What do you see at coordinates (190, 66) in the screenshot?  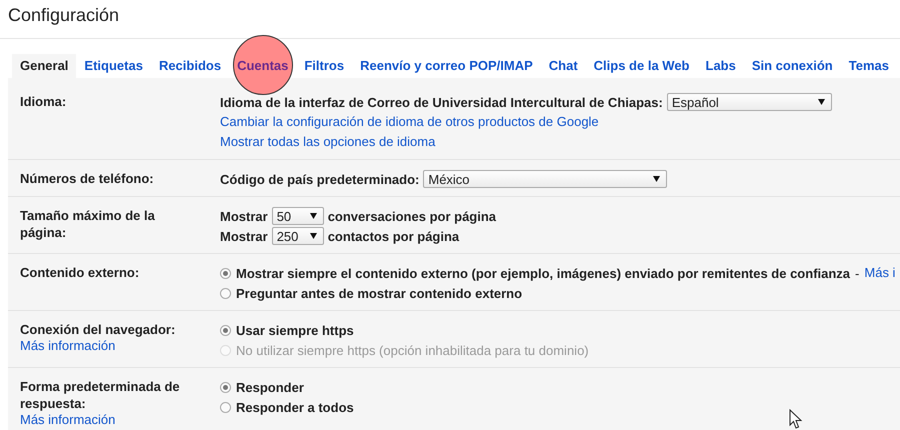 I see `settings-tab: Recibidos` at bounding box center [190, 66].